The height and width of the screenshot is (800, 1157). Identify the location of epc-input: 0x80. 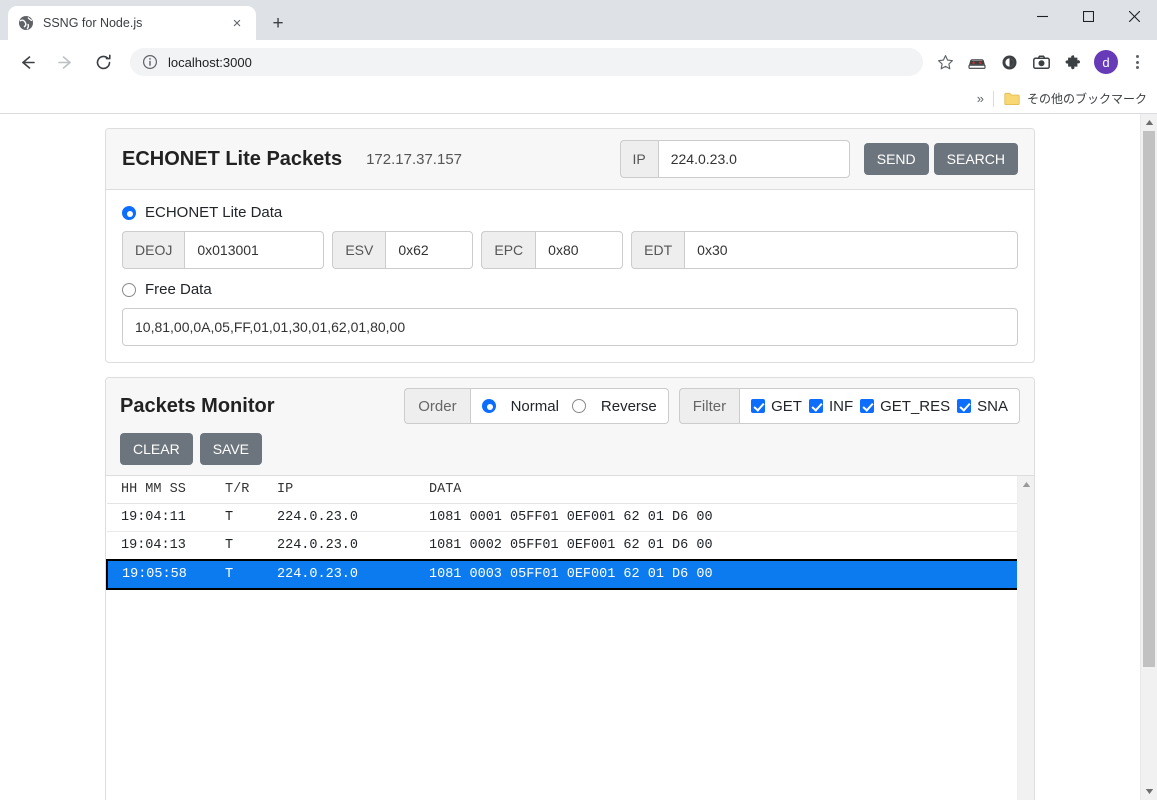
(579, 250).